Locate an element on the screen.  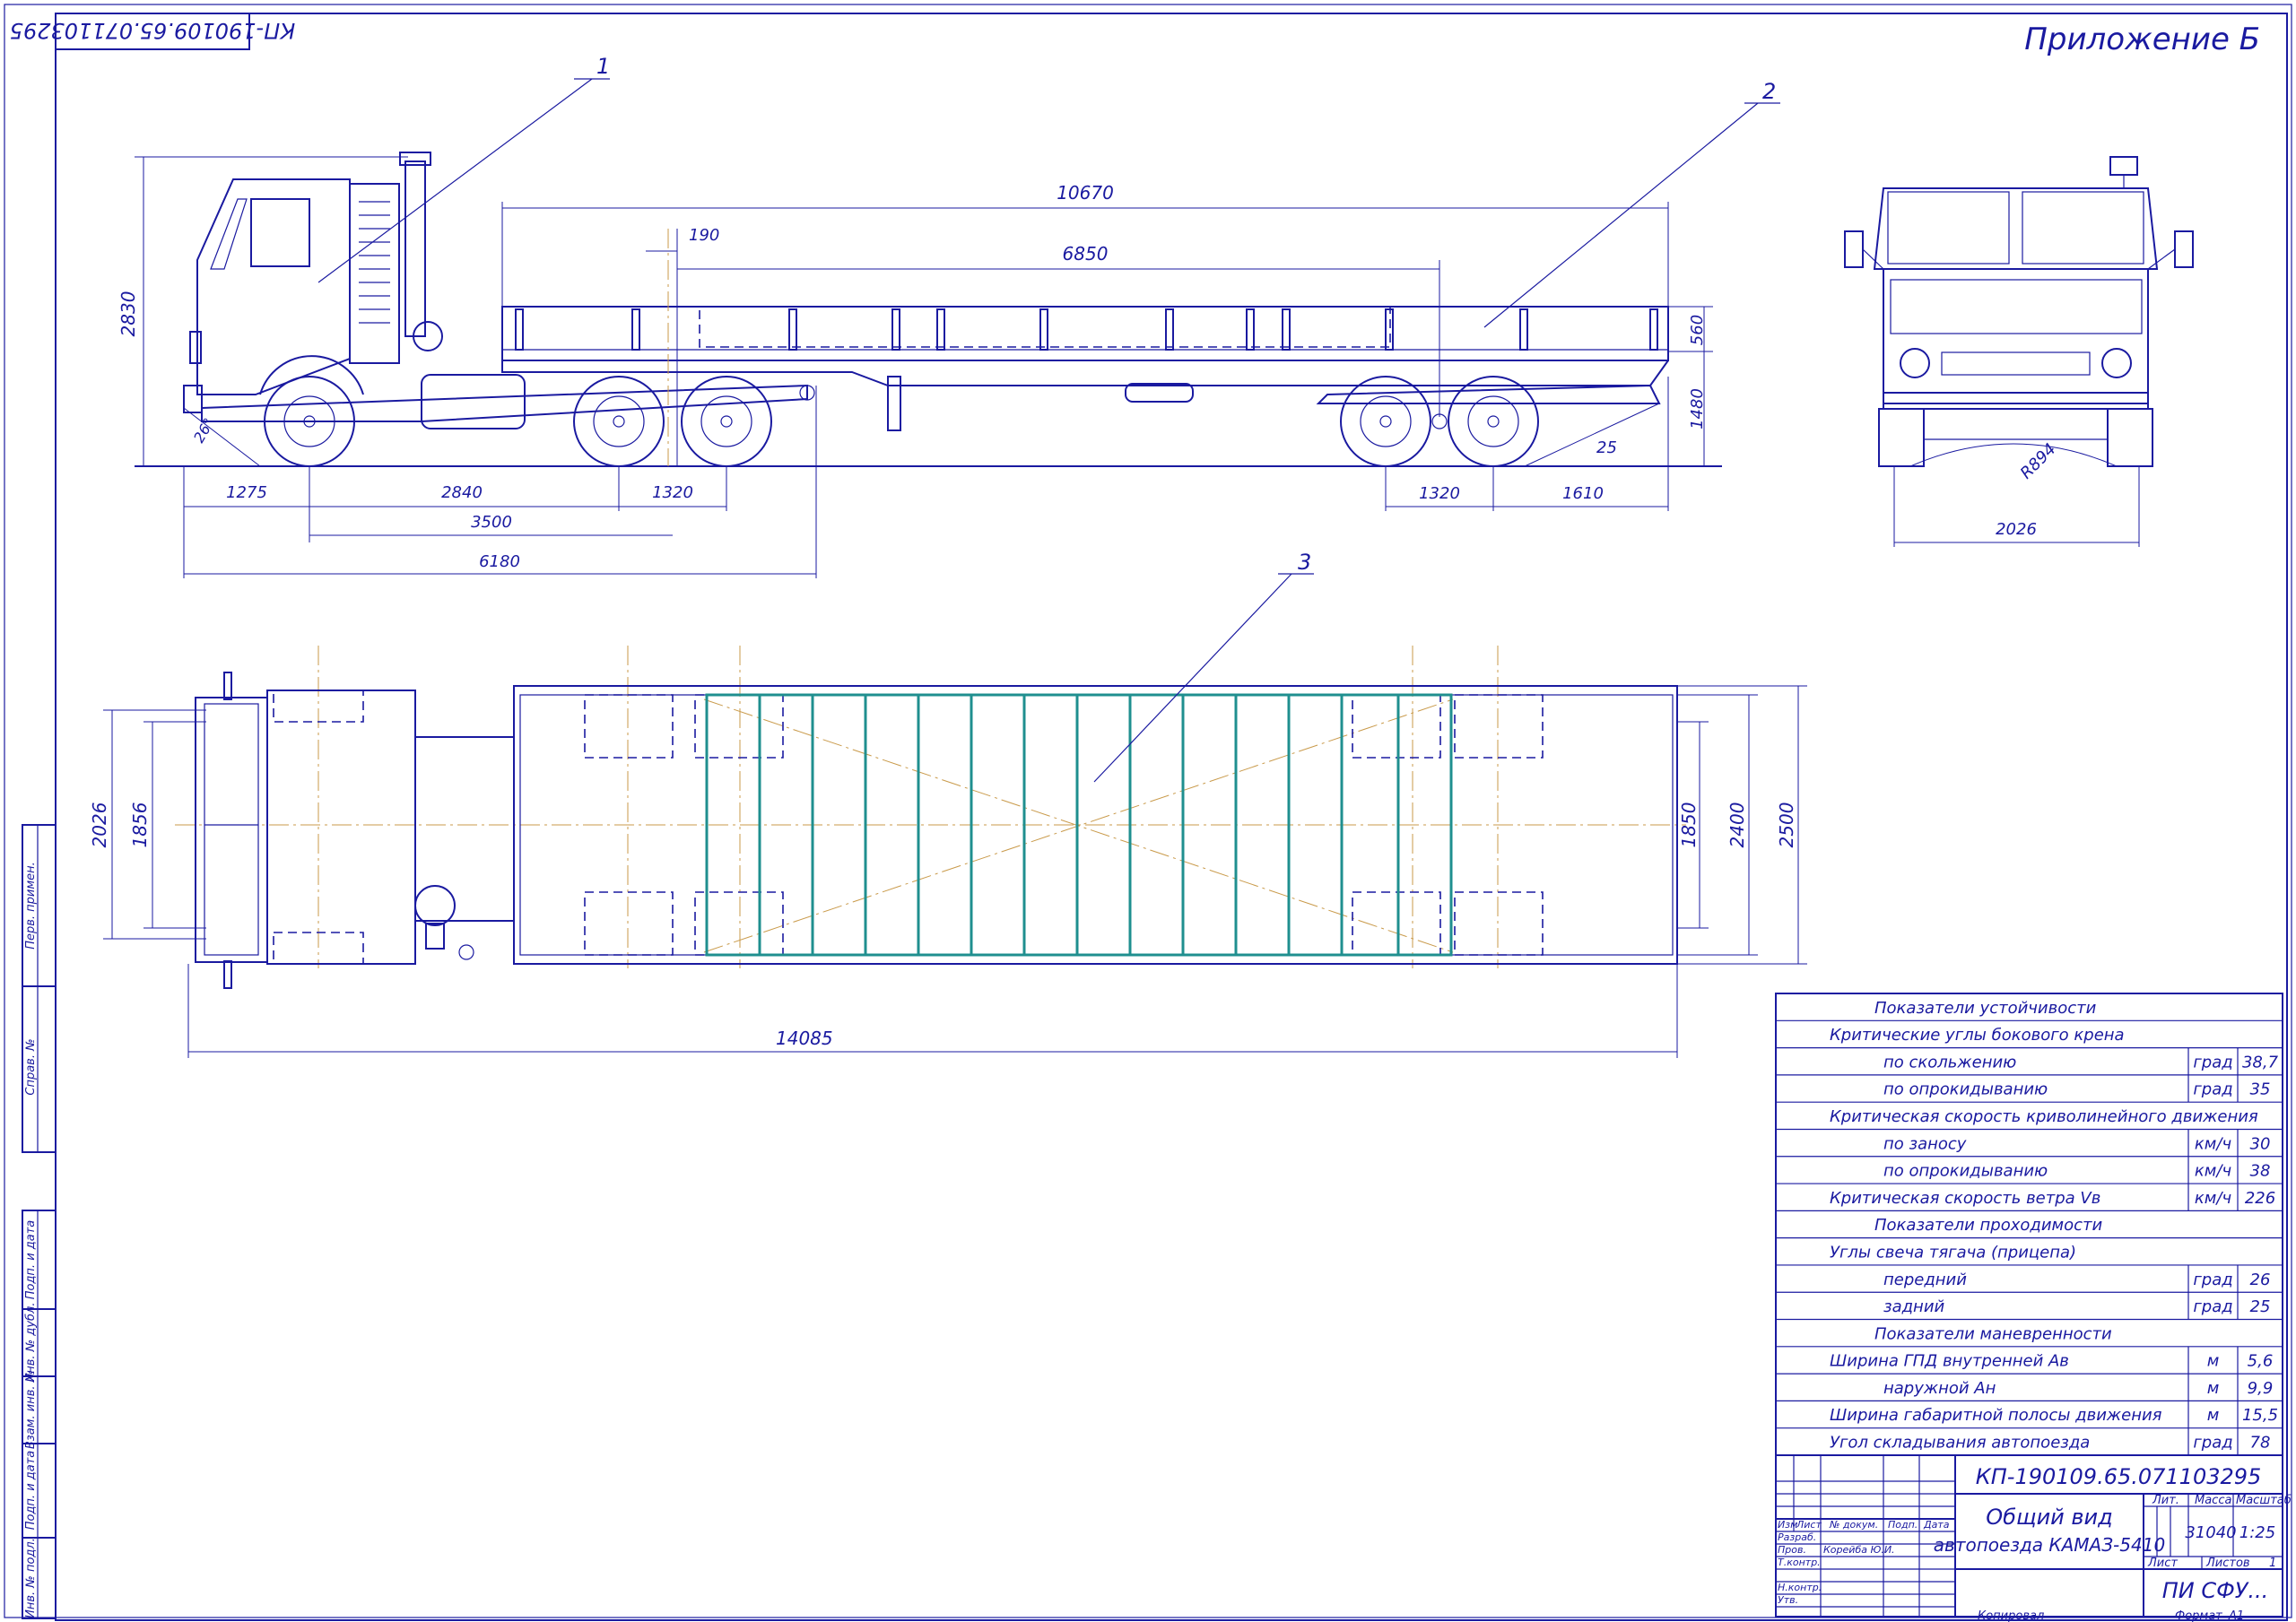
stability-row-value: 78 is located at coordinates (2260, 1443).